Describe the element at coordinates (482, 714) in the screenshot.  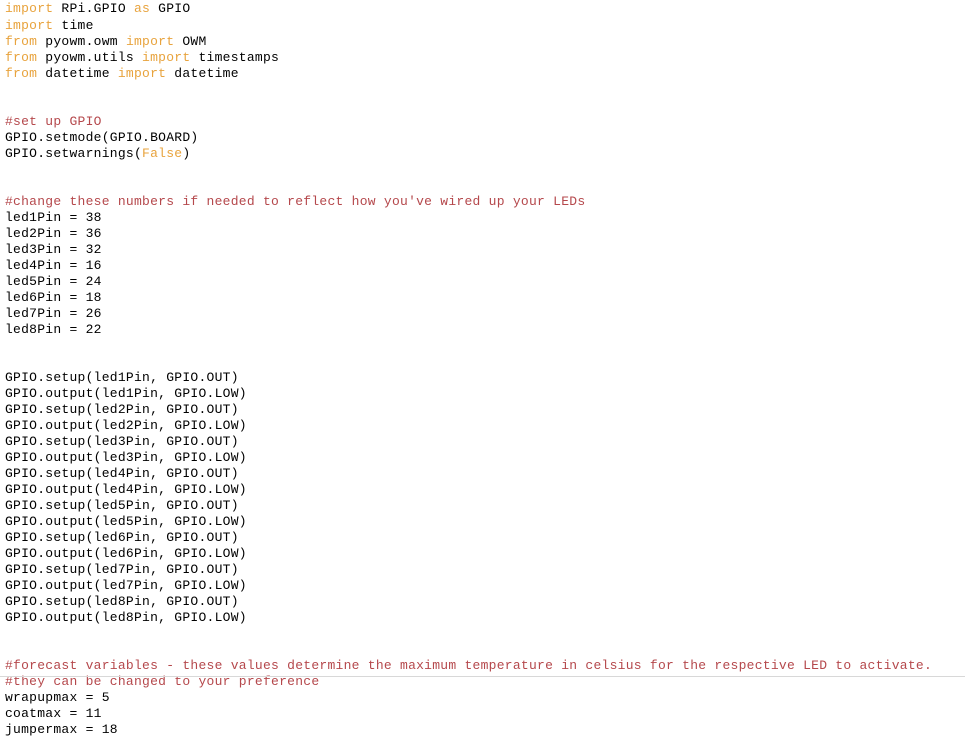
I see `code-line: coatmax = 11` at that location.